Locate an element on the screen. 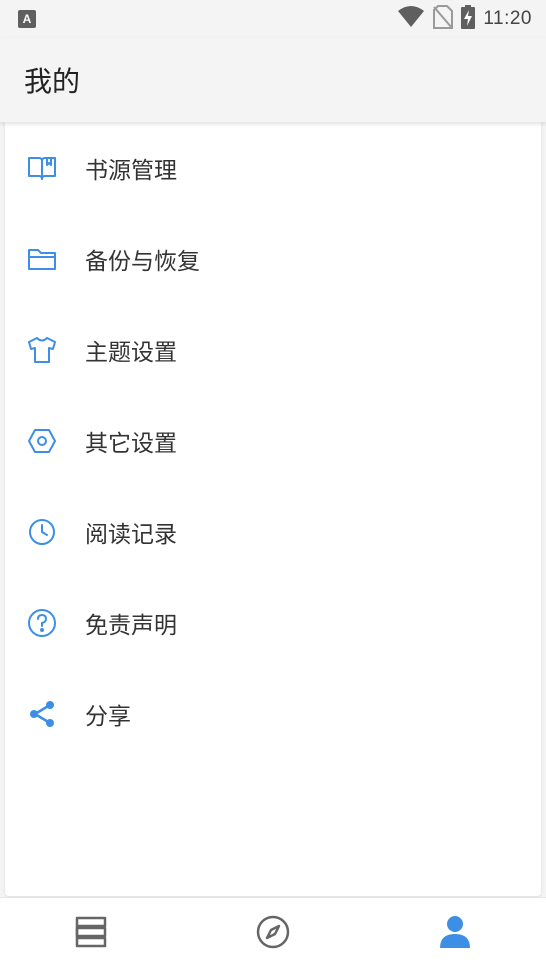 The image size is (546, 973). menu-item-source-management: 书源管理 is located at coordinates (273, 167).